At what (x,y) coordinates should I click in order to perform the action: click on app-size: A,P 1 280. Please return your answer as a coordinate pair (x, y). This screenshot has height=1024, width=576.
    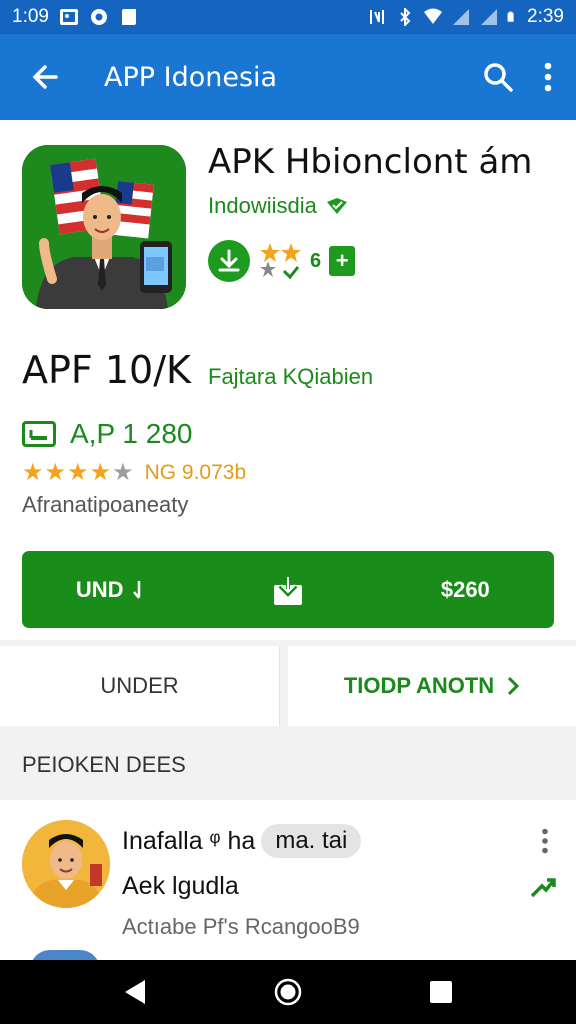
    Looking at the image, I should click on (131, 433).